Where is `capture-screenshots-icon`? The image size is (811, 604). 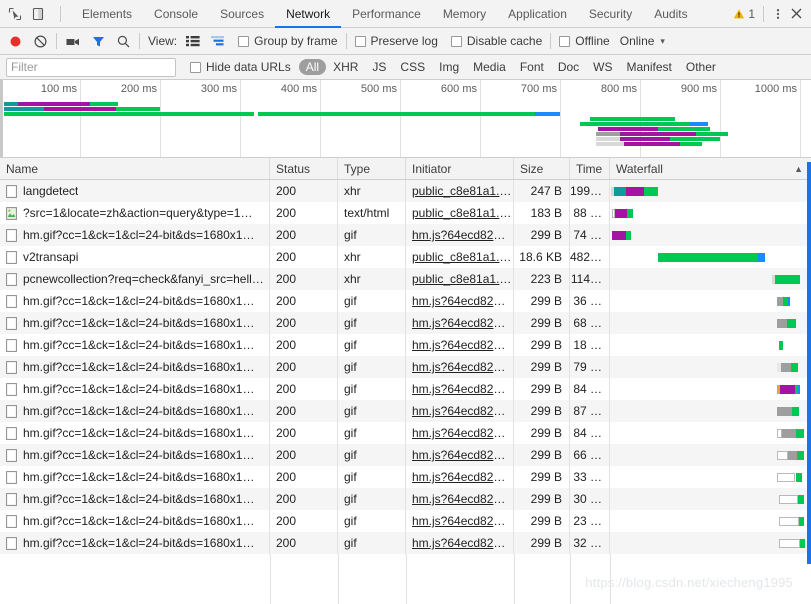 capture-screenshots-icon is located at coordinates (73, 41).